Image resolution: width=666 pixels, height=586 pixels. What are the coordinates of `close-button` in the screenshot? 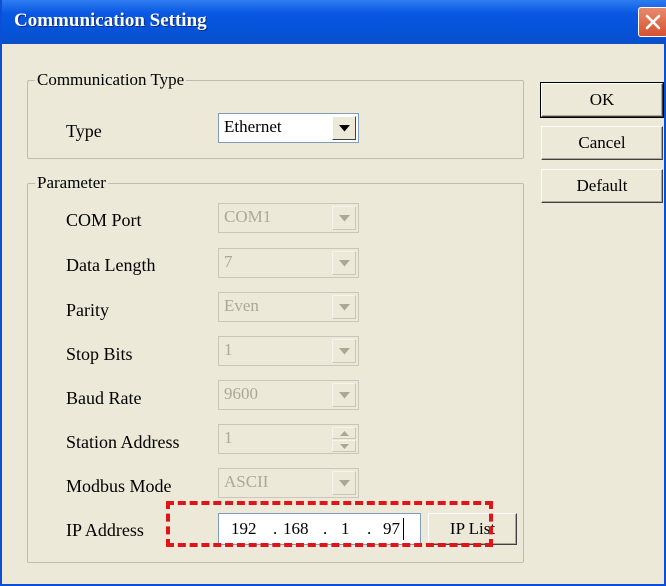 It's located at (652, 22).